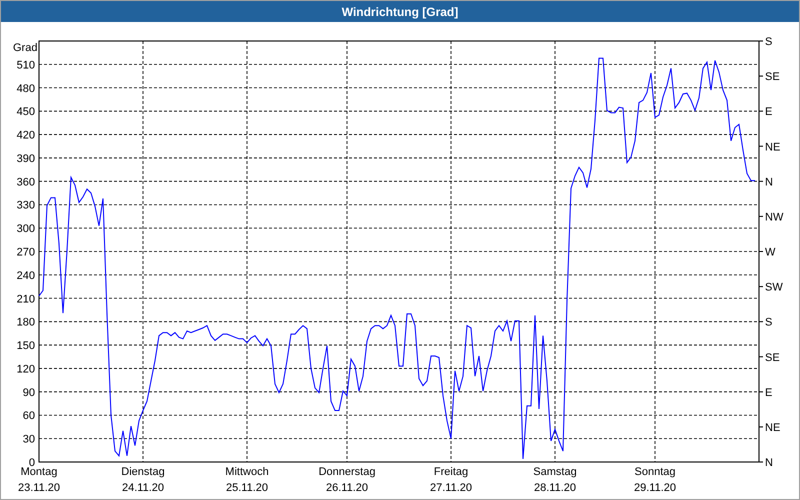  What do you see at coordinates (39, 480) in the screenshot?
I see `x-tick-label: Montag 23.11.20` at bounding box center [39, 480].